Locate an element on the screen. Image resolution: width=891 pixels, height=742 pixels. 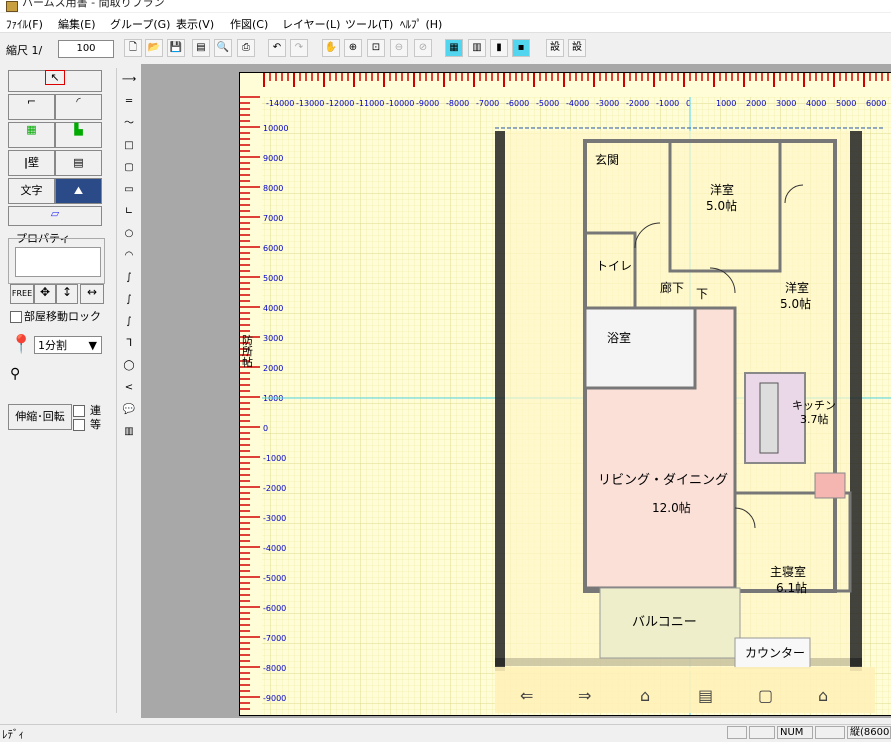
app-icon is located at coordinates (12, 6).